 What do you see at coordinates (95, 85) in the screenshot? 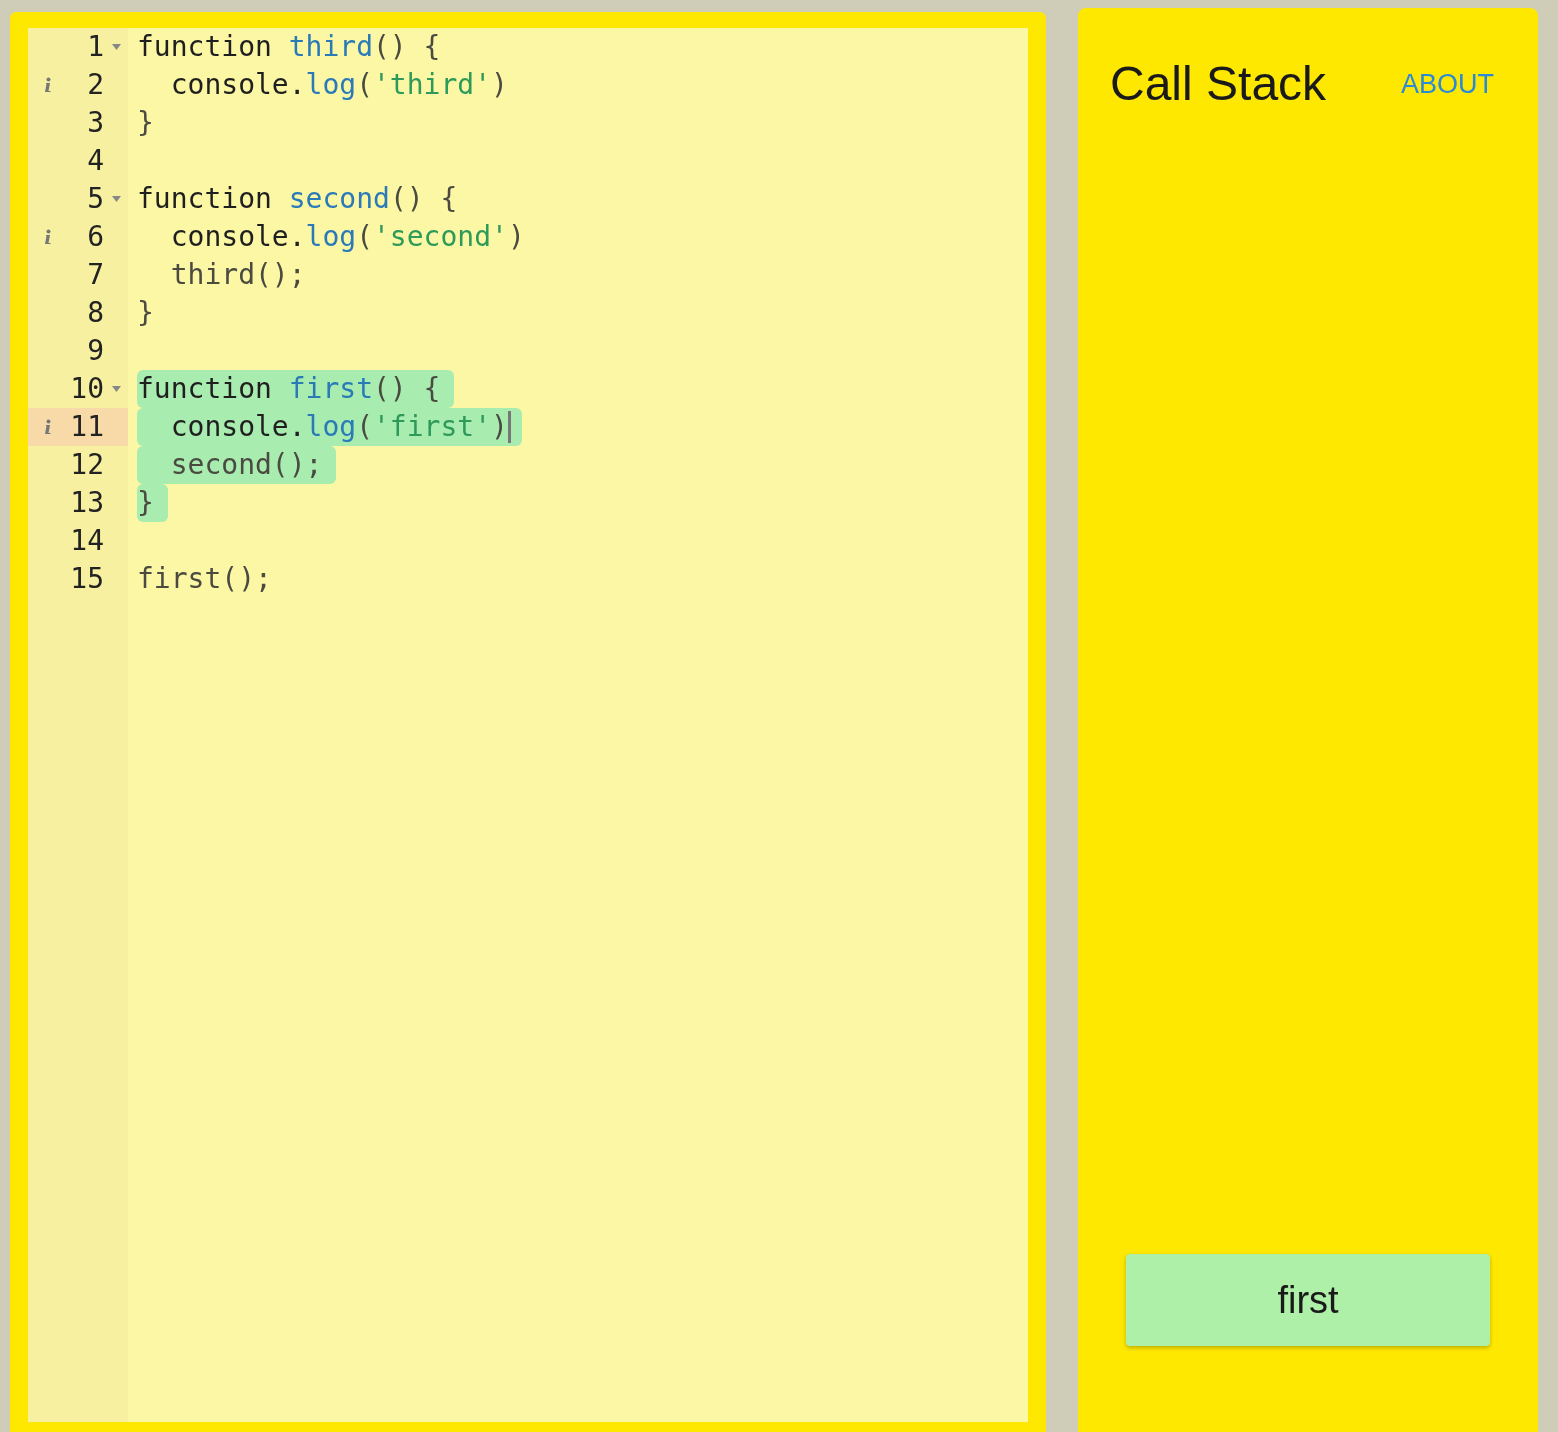
I see `line-number: 2` at bounding box center [95, 85].